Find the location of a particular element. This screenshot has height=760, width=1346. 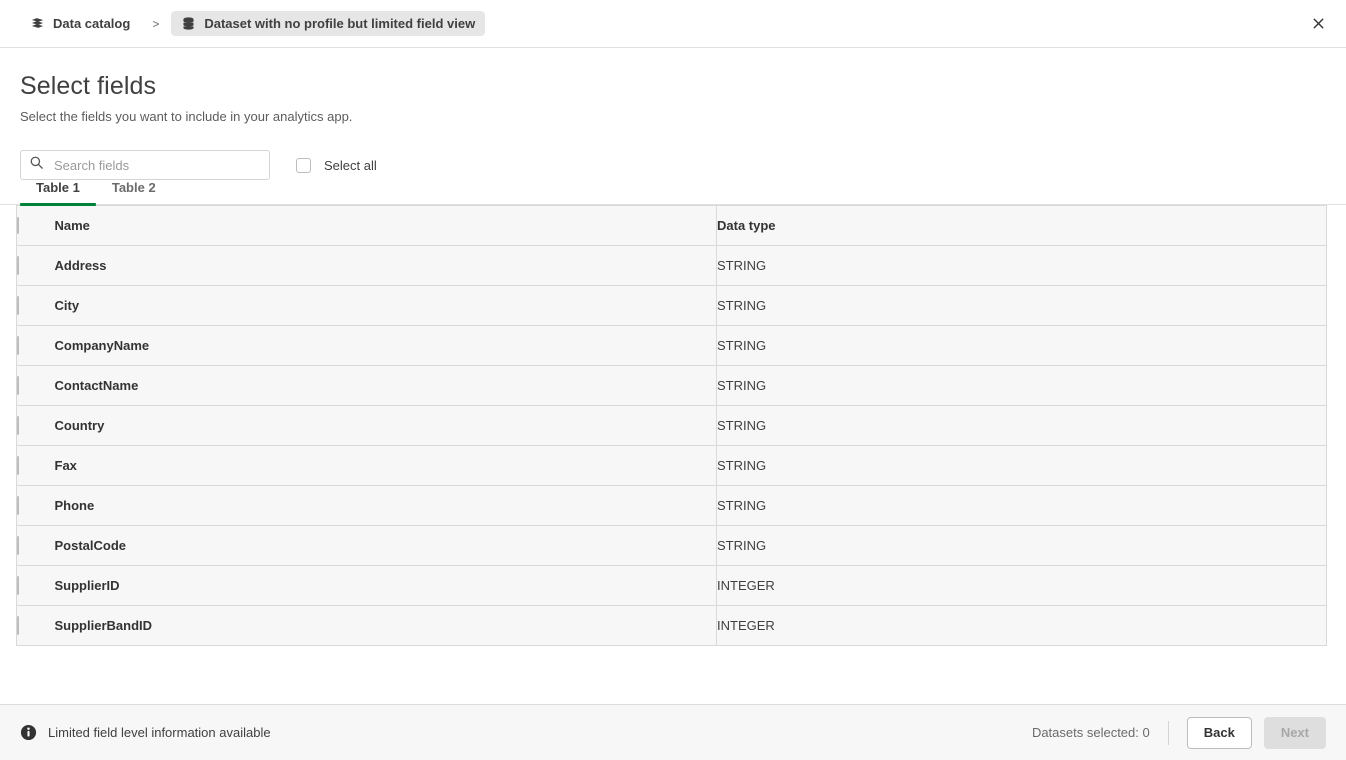

table-row: Phone STRING is located at coordinates (671, 505).